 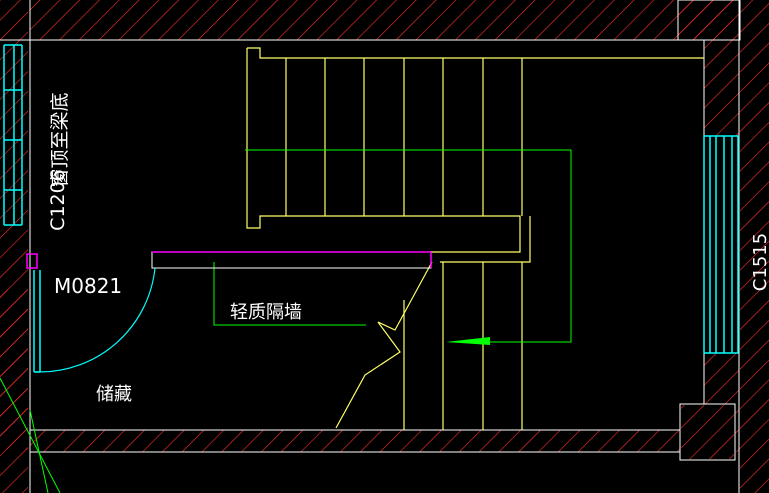 What do you see at coordinates (385, 441) in the screenshot?
I see `wall-bottom` at bounding box center [385, 441].